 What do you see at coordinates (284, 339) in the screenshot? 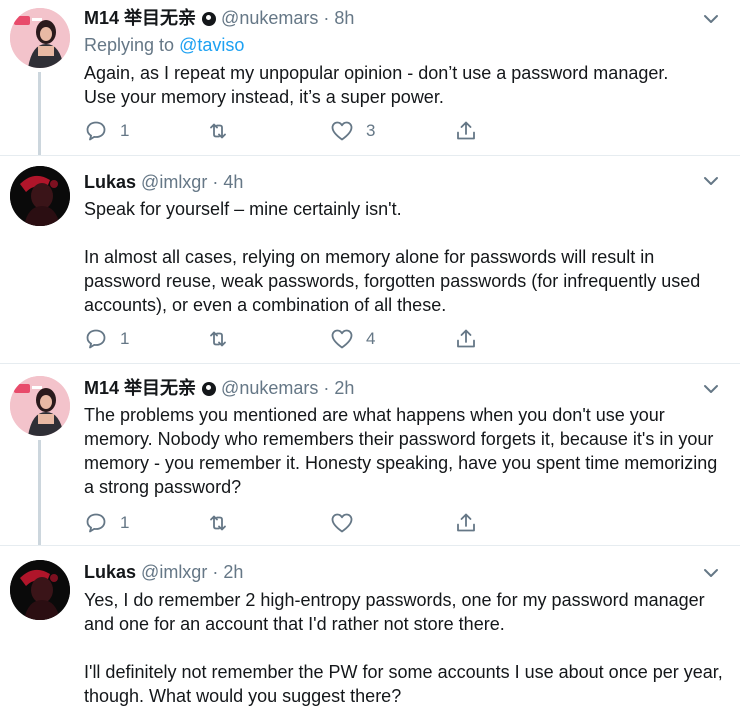
I see `action-bar: 1 4` at bounding box center [284, 339].